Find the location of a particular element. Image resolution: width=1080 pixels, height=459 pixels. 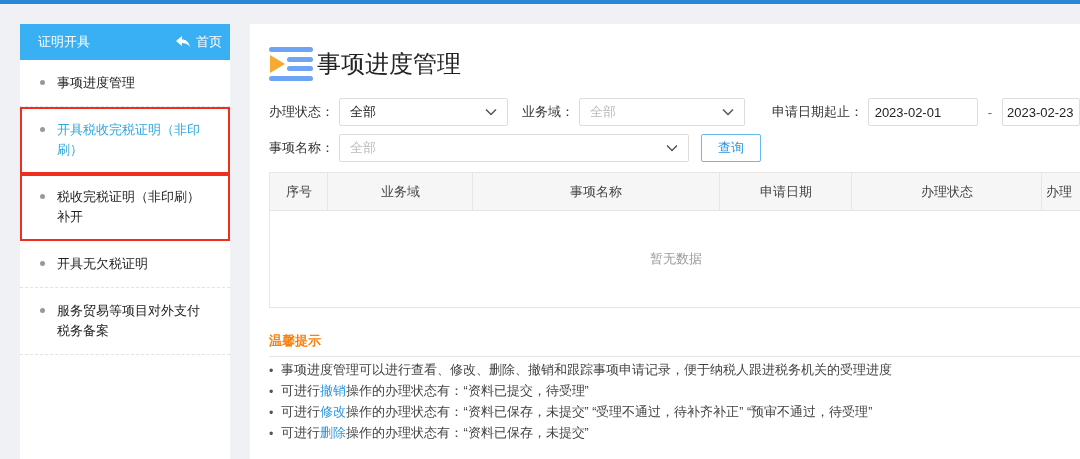

sidebar-title: 证明开具 is located at coordinates (64, 42).